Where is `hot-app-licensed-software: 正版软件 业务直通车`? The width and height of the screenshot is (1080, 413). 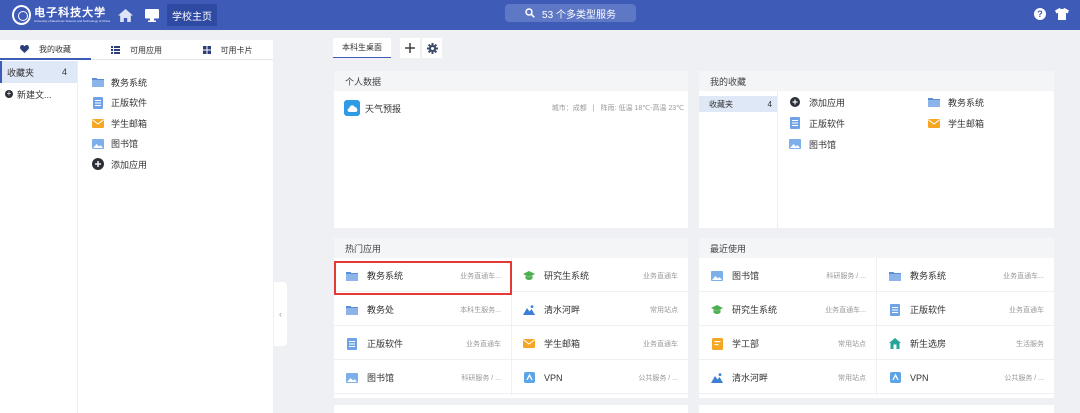 hot-app-licensed-software: 正版软件 业务直通车 is located at coordinates (422, 344).